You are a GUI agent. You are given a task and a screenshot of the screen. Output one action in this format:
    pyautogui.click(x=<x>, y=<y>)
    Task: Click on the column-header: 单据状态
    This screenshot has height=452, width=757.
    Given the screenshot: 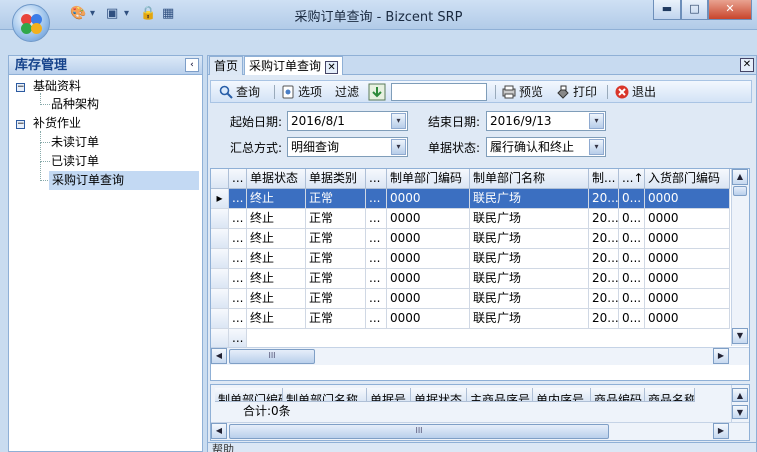 What is the action you would take?
    pyautogui.click(x=276, y=179)
    